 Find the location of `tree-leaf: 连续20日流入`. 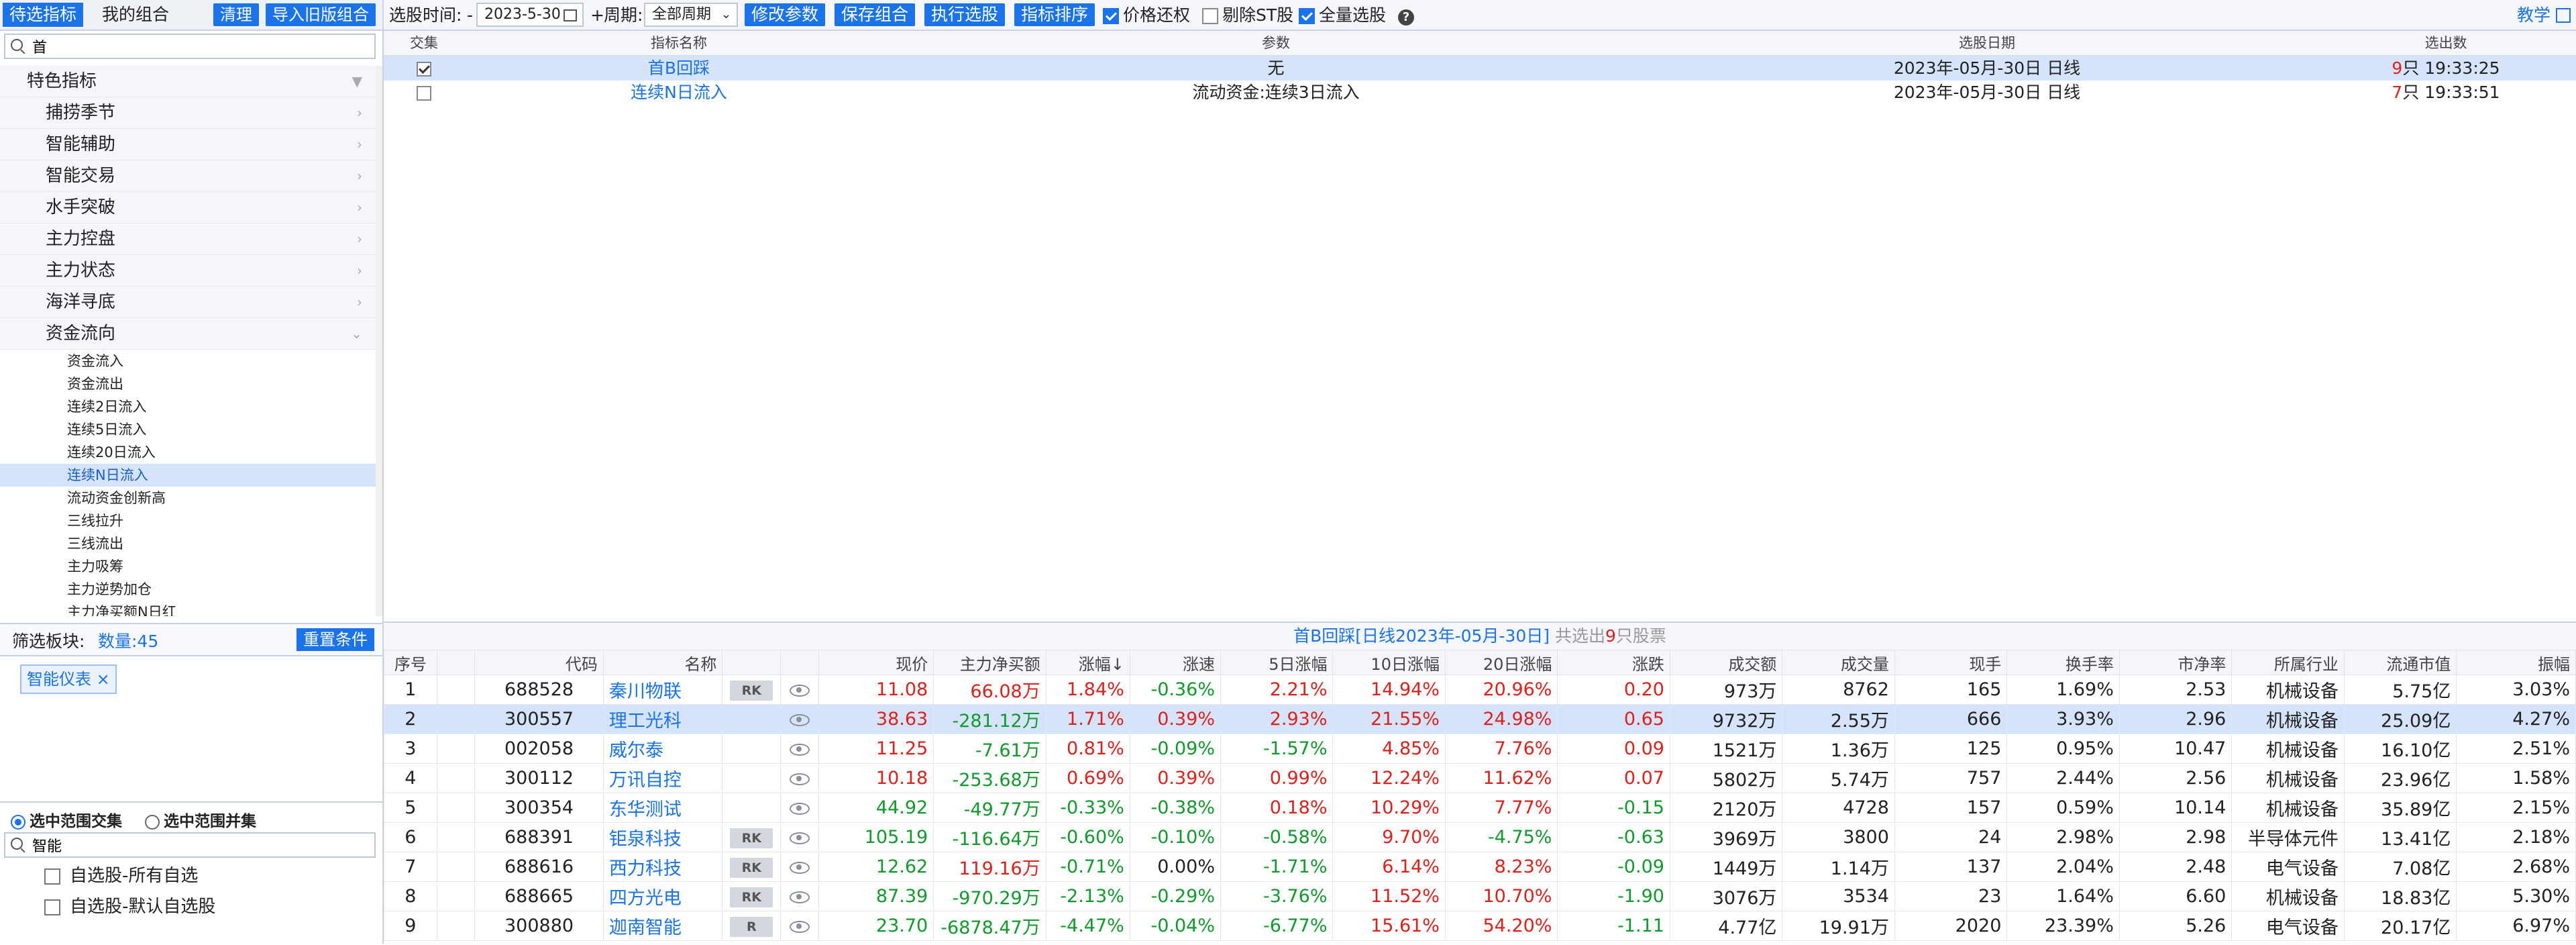

tree-leaf: 连续20日流入 is located at coordinates (188, 452).